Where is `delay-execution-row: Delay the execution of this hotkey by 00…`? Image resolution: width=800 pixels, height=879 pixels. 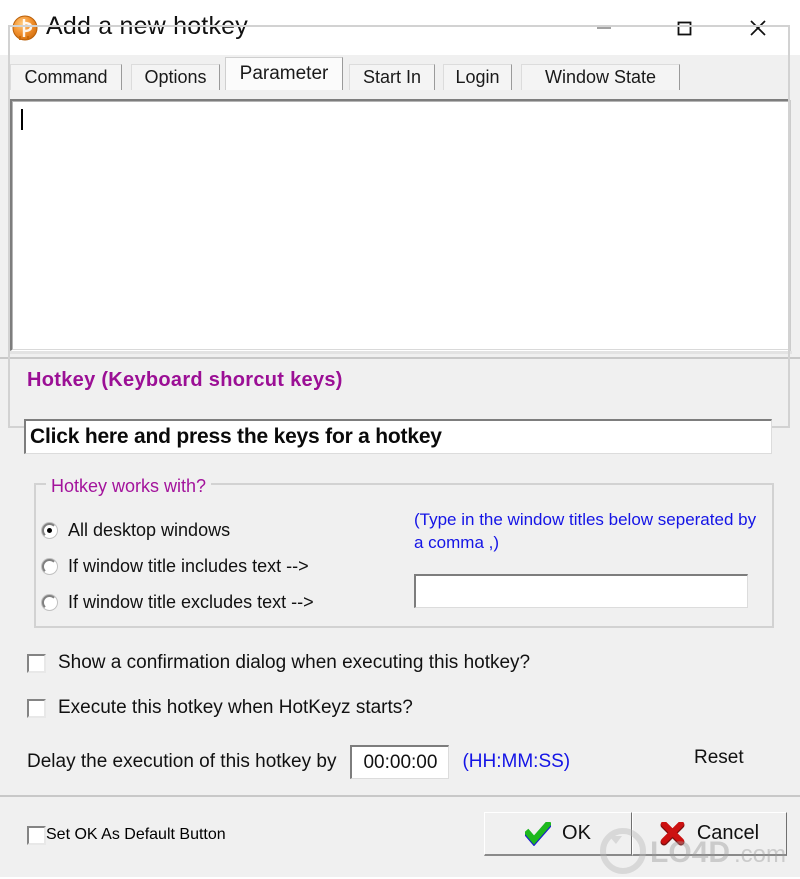 delay-execution-row: Delay the execution of this hotkey by 00… is located at coordinates (298, 762).